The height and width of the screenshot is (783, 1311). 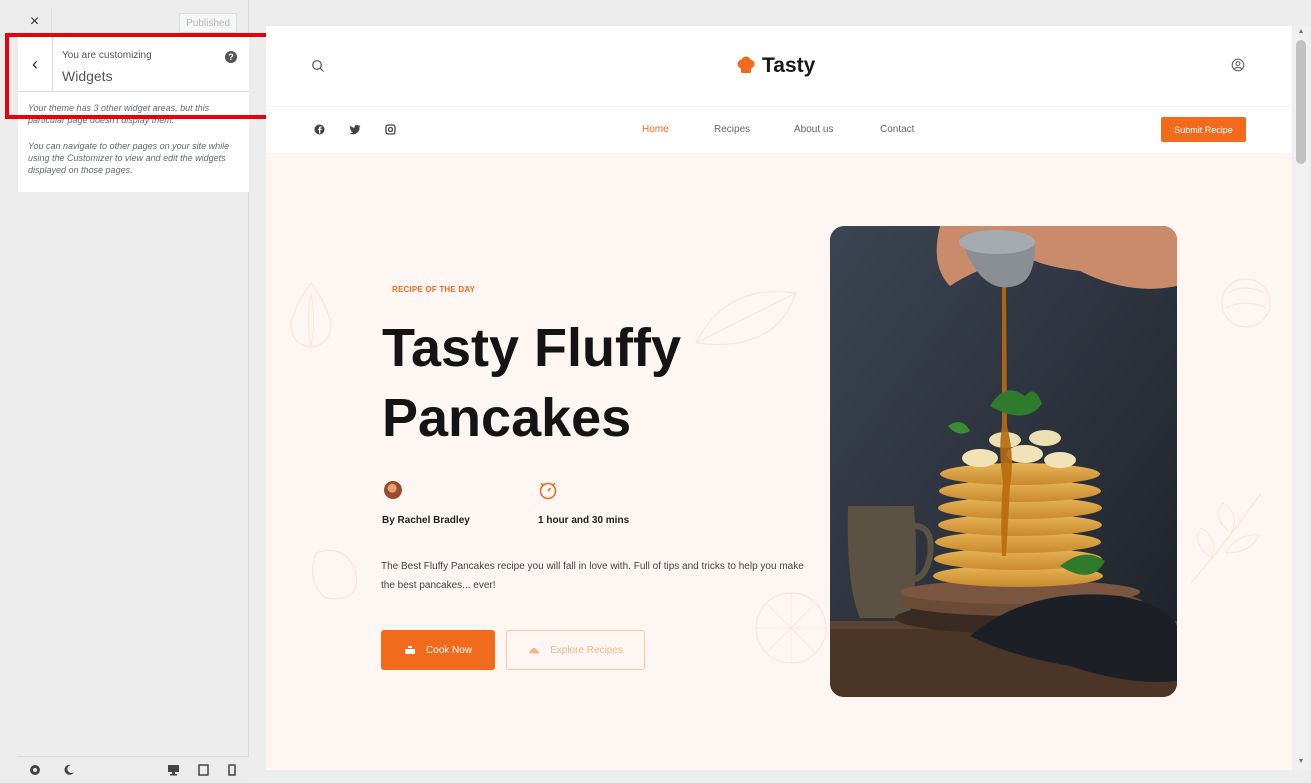 What do you see at coordinates (655, 129) in the screenshot?
I see `nav-home: Home` at bounding box center [655, 129].